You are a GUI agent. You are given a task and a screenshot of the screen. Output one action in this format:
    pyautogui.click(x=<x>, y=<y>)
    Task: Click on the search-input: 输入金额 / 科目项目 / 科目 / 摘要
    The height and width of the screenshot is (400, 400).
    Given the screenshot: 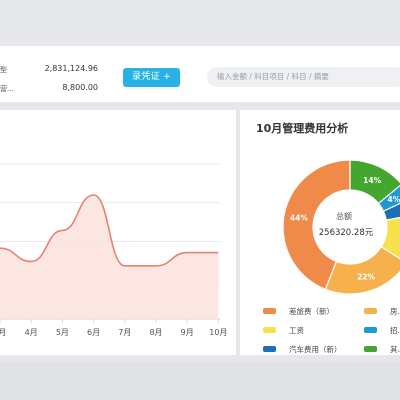 What is the action you would take?
    pyautogui.click(x=303, y=77)
    